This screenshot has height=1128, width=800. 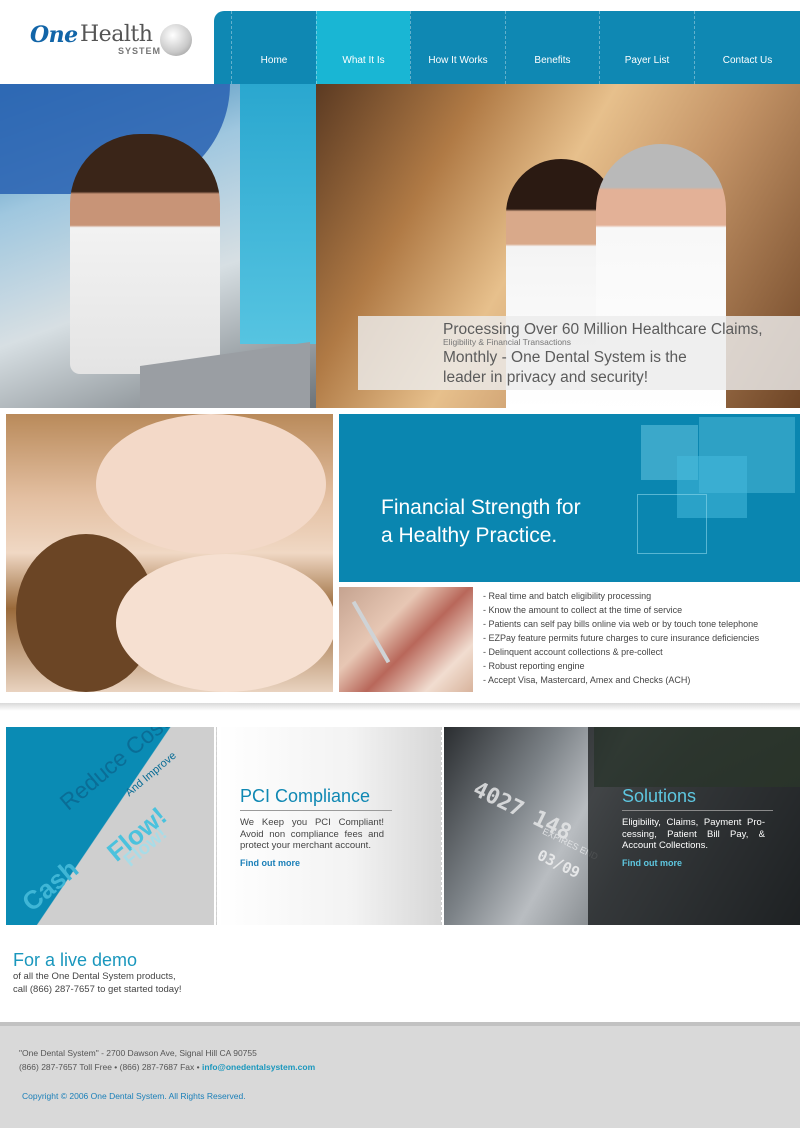 I want to click on nav-contact-us: Contact Us, so click(x=747, y=47).